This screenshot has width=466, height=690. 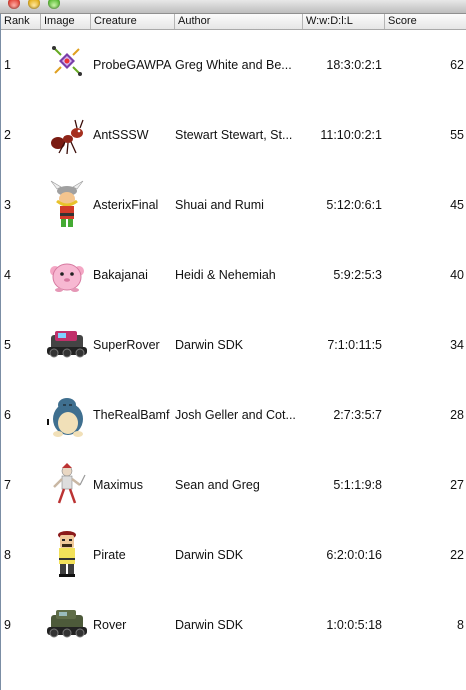 What do you see at coordinates (7, 135) in the screenshot?
I see `rank-cell: 2` at bounding box center [7, 135].